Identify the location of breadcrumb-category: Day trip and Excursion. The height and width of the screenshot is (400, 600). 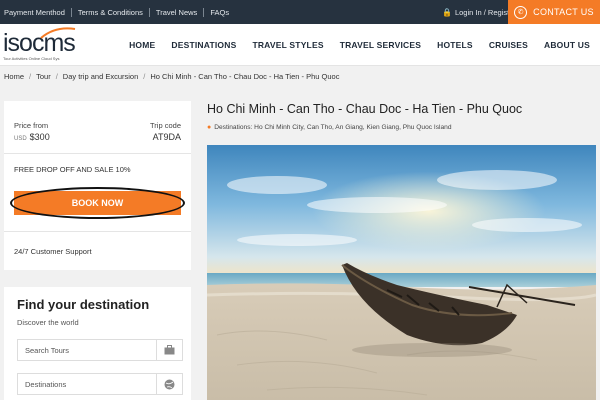
(100, 76).